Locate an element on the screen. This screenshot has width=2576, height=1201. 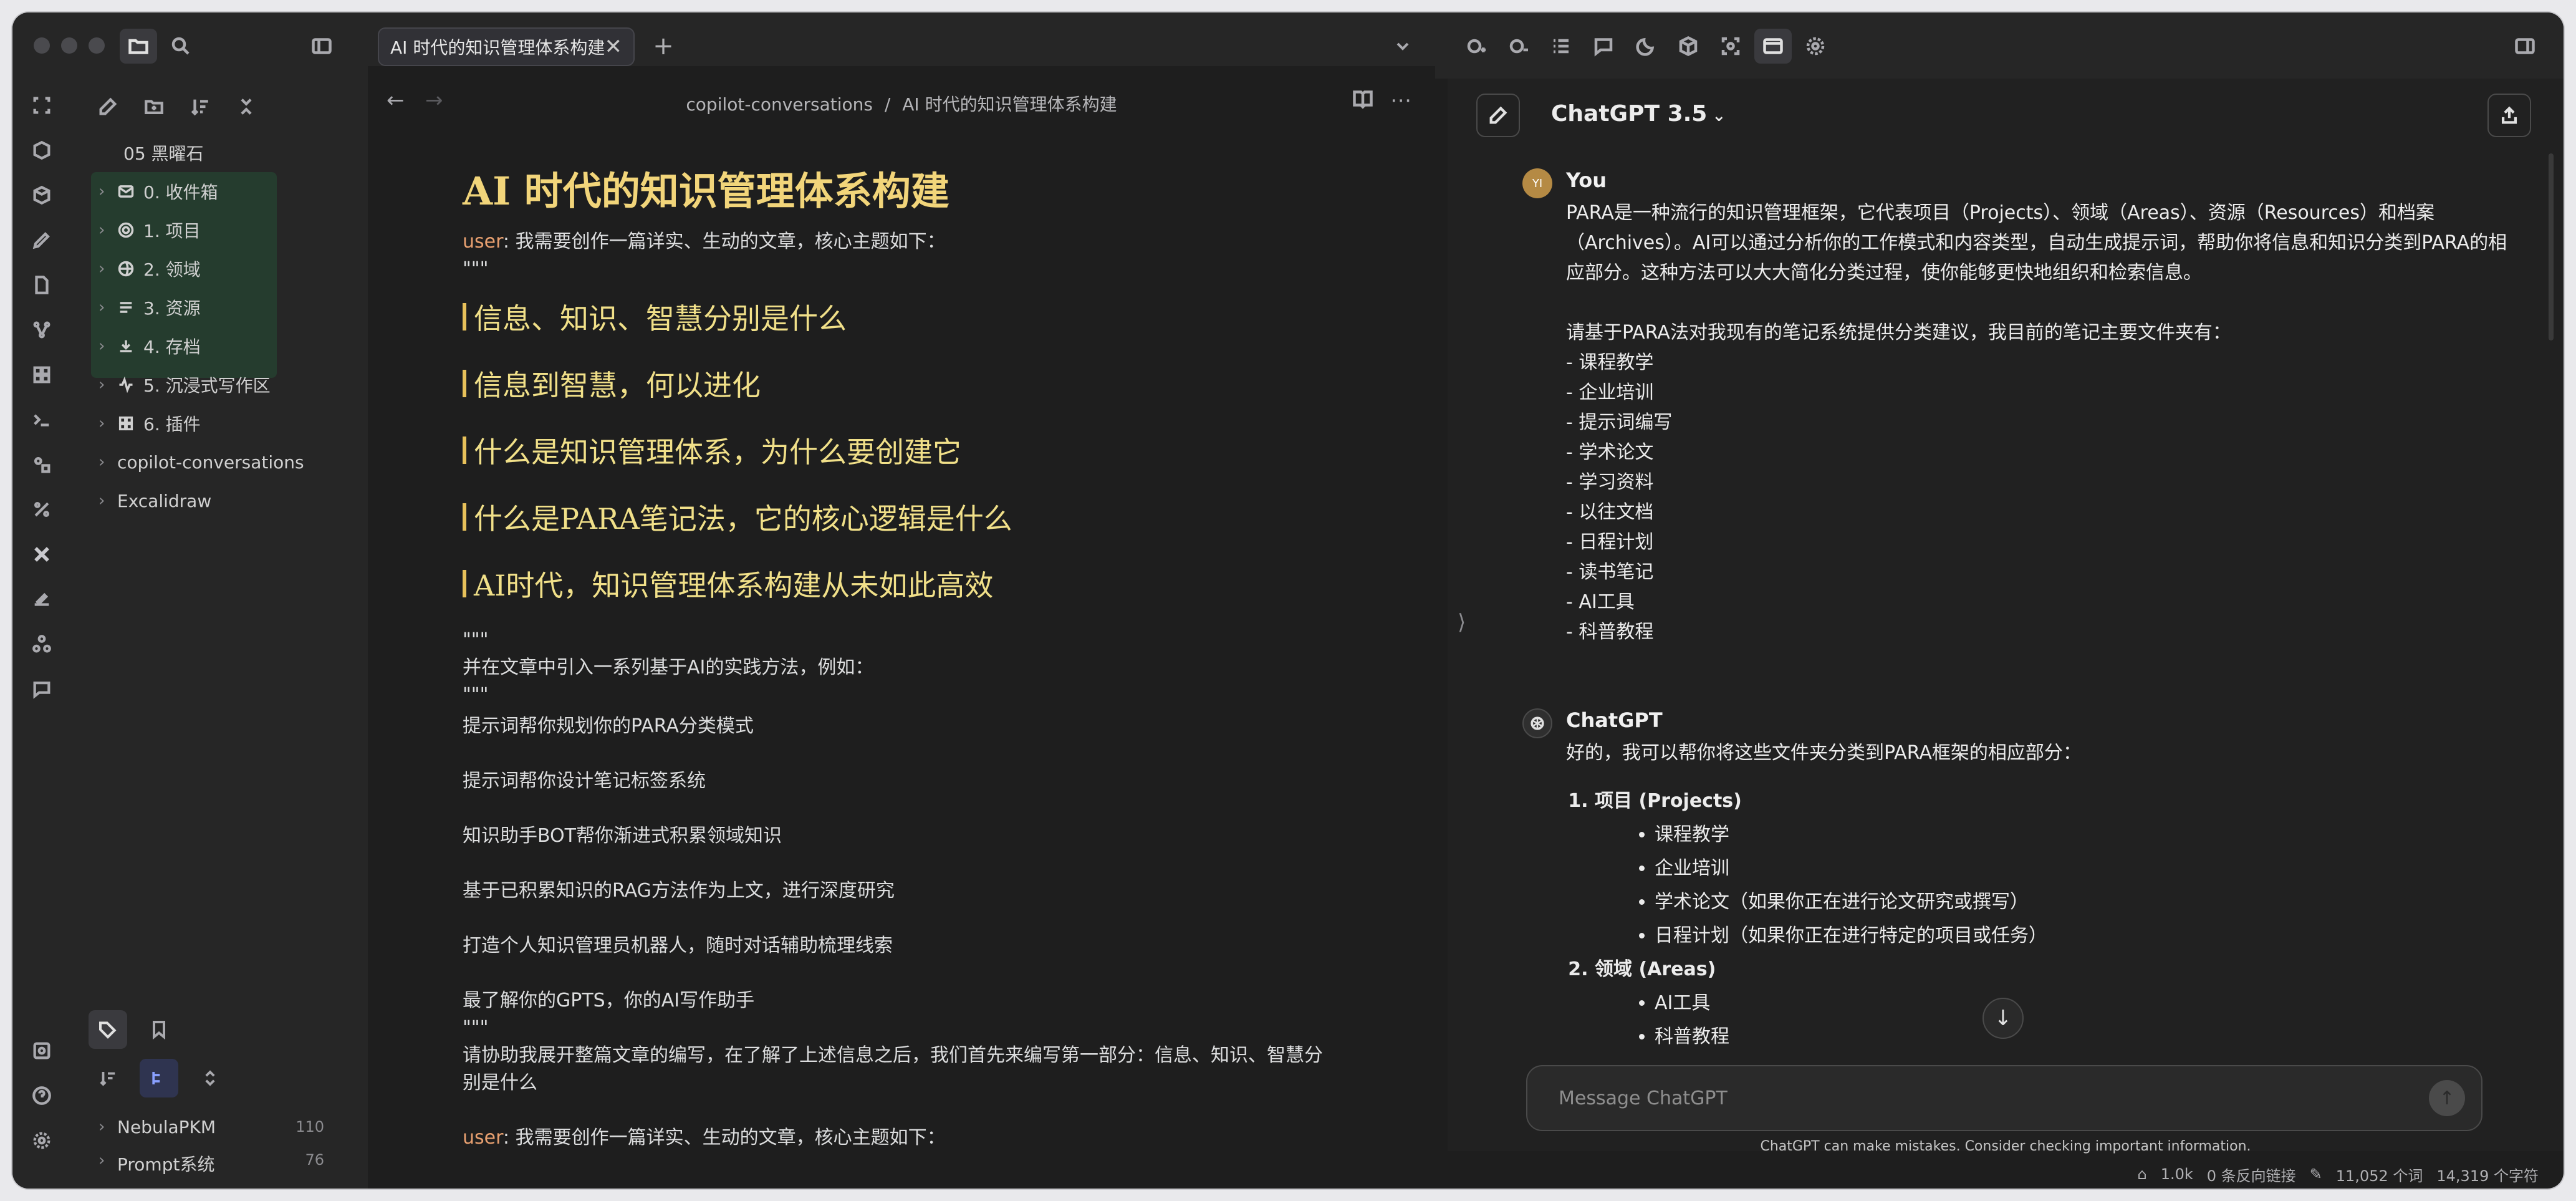
ribbon-grid is located at coordinates (41, 375).